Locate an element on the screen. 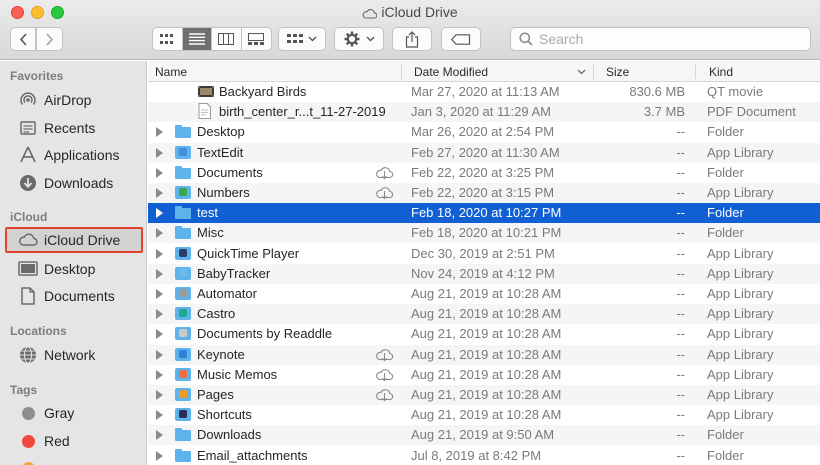 The image size is (820, 465). file-row: Documents Feb 22, 2020 at 3:25 PM -- Folder is located at coordinates (484, 173).